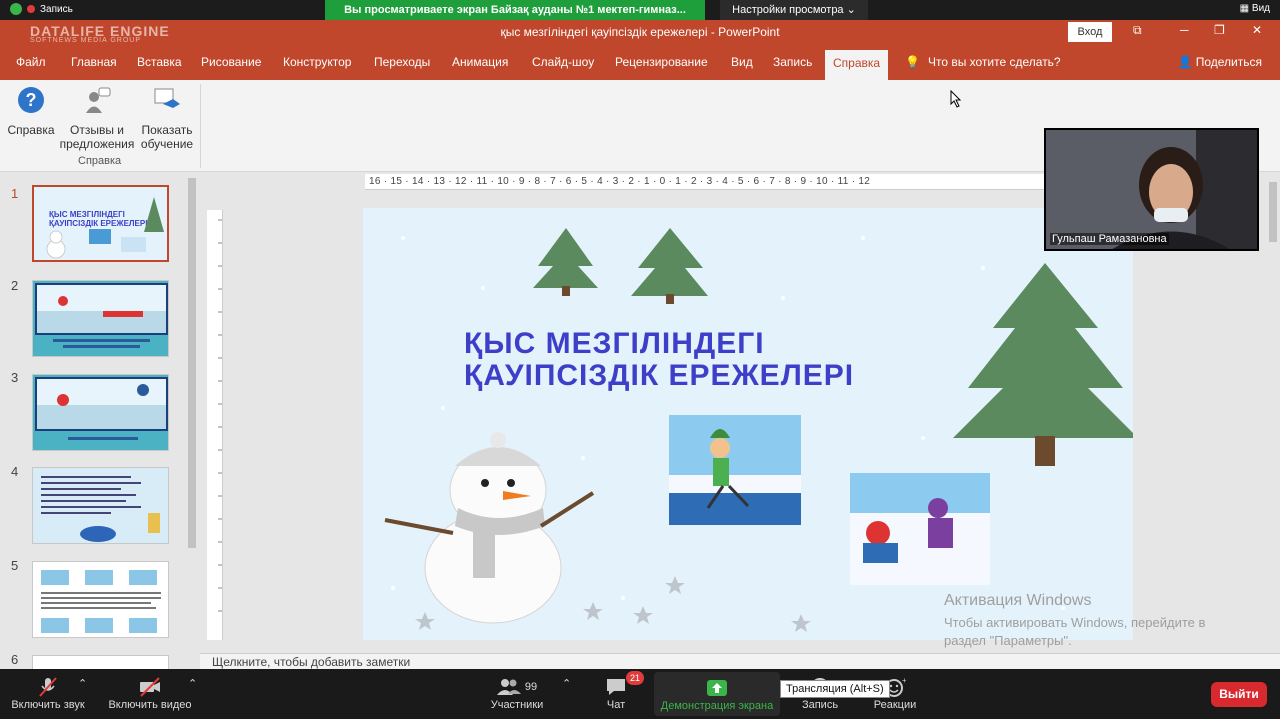 The width and height of the screenshot is (1280, 719). Describe the element at coordinates (31, 9) in the screenshot. I see `record-dot-icon` at that location.